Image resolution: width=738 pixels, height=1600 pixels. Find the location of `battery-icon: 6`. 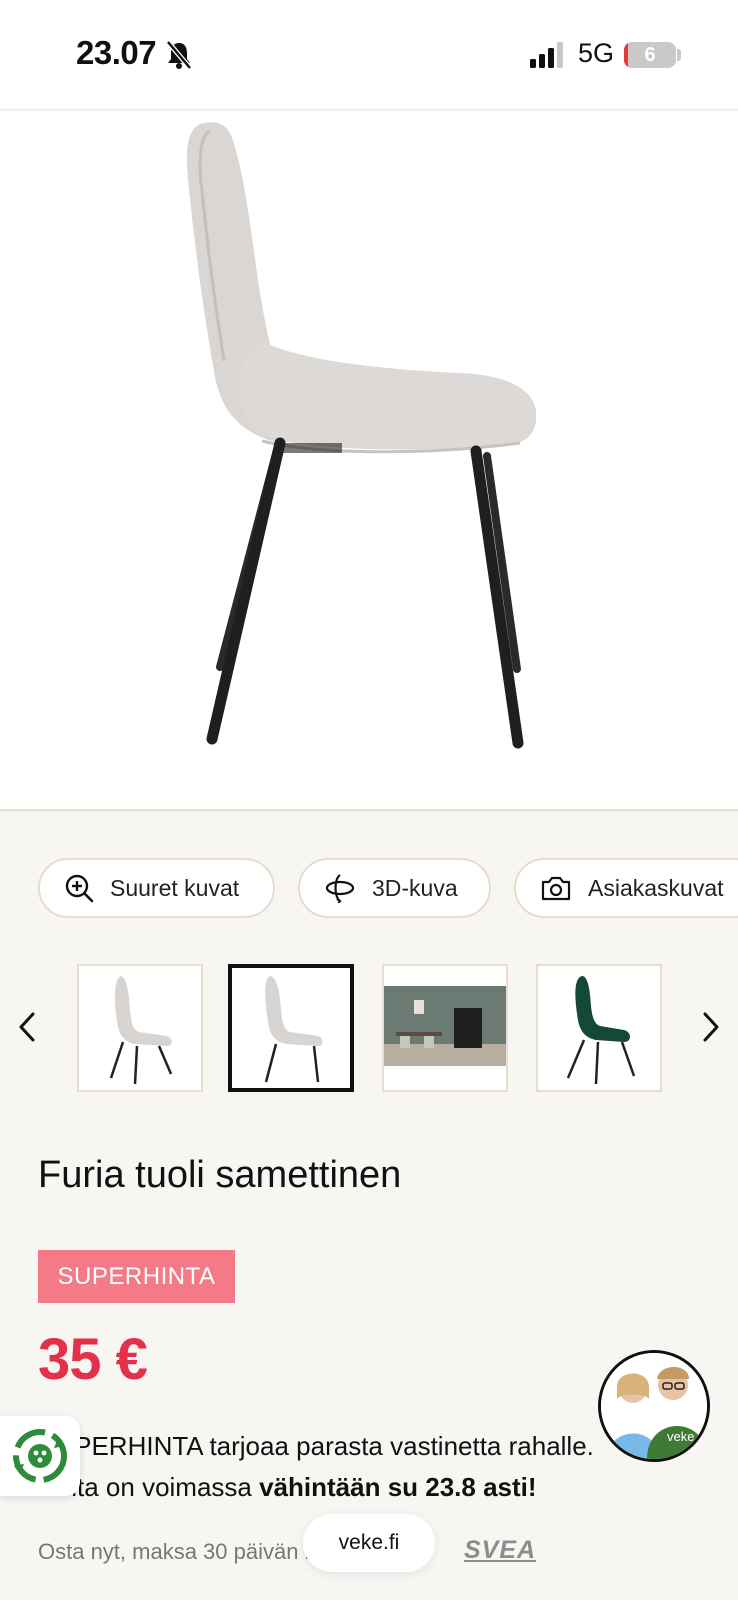

battery-icon: 6 is located at coordinates (650, 55).